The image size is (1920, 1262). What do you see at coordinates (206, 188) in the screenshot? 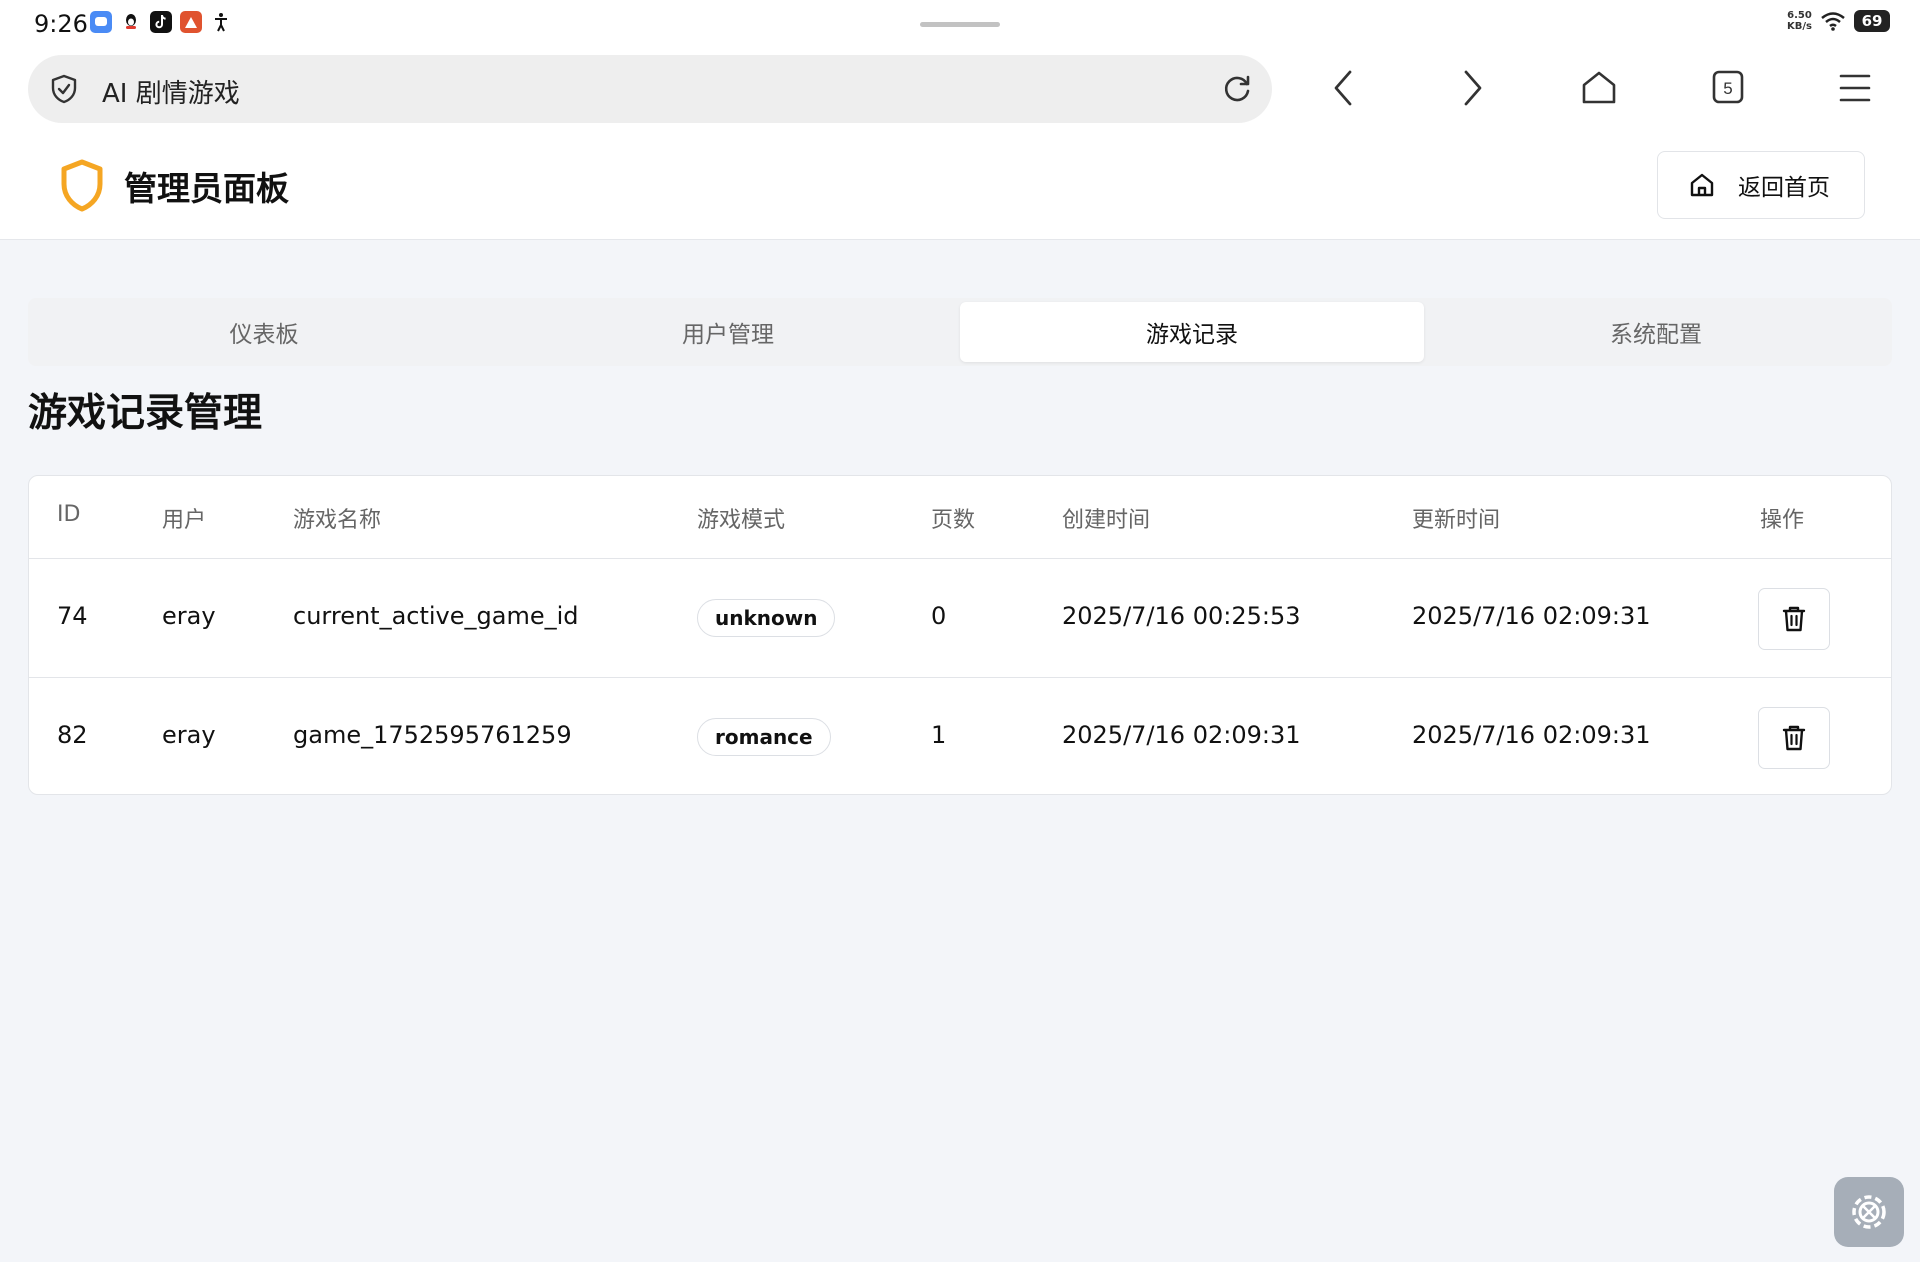
I see `page-header-title: 管理员面板` at bounding box center [206, 188].